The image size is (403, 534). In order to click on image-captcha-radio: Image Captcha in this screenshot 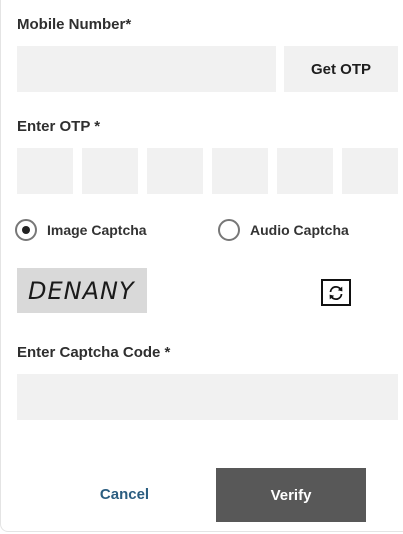, I will do `click(81, 230)`.